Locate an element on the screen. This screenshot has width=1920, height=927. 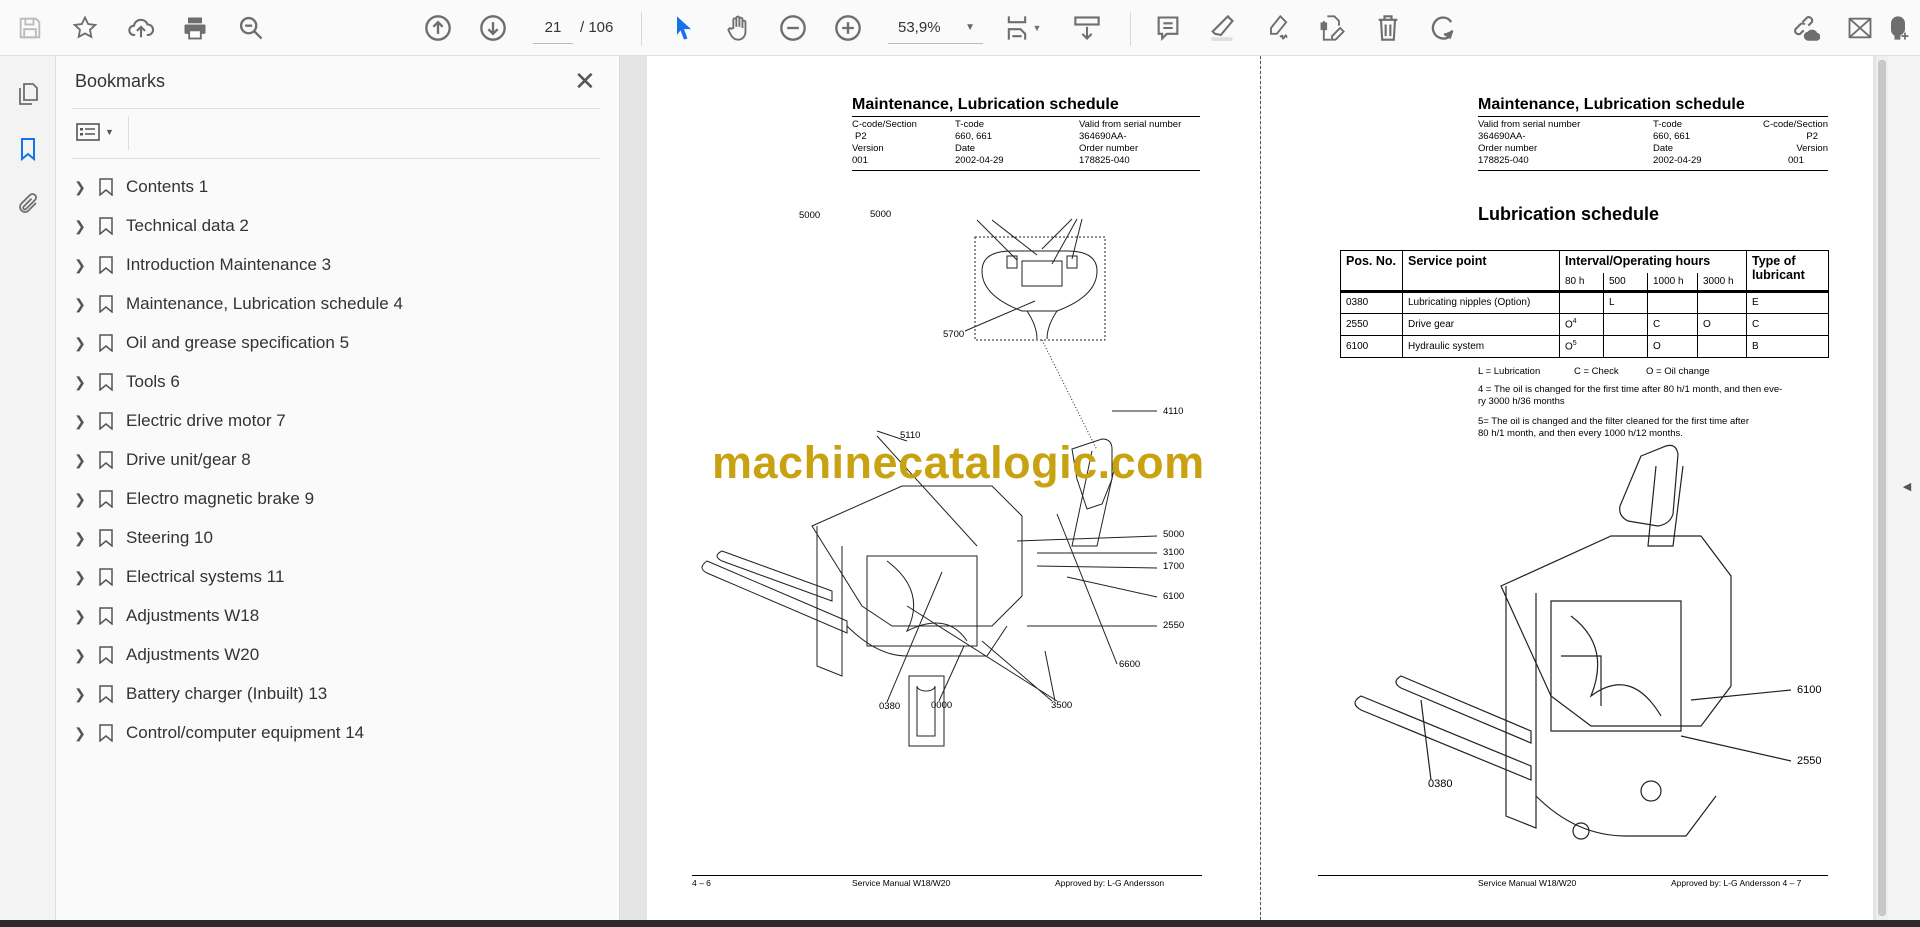
close-icon: ✕ is located at coordinates (585, 81).